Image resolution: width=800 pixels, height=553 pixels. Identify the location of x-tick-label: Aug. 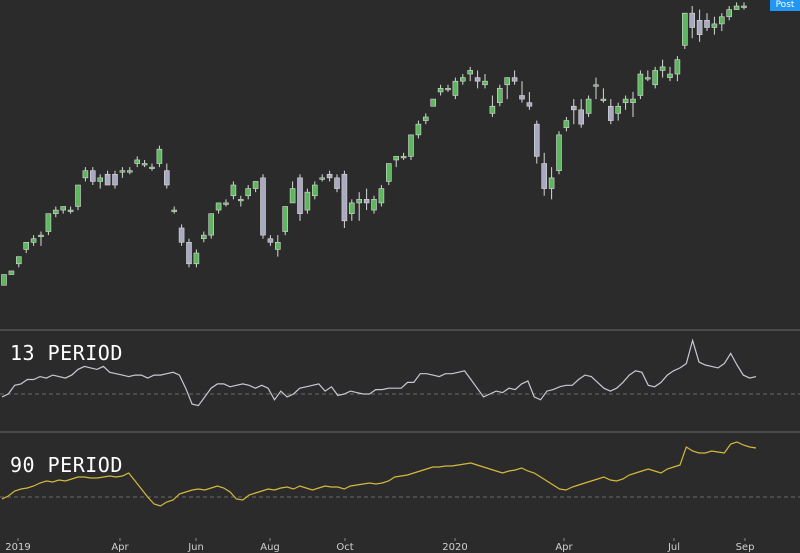
(270, 547).